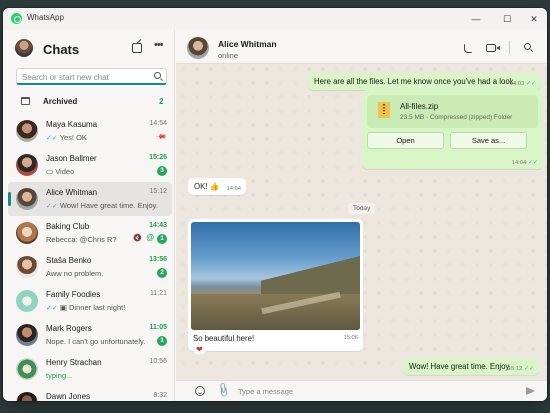 This screenshot has width=550, height=413. I want to click on incoming-photo-message: So beautiful here! 15:06 ❤, so click(275, 286).